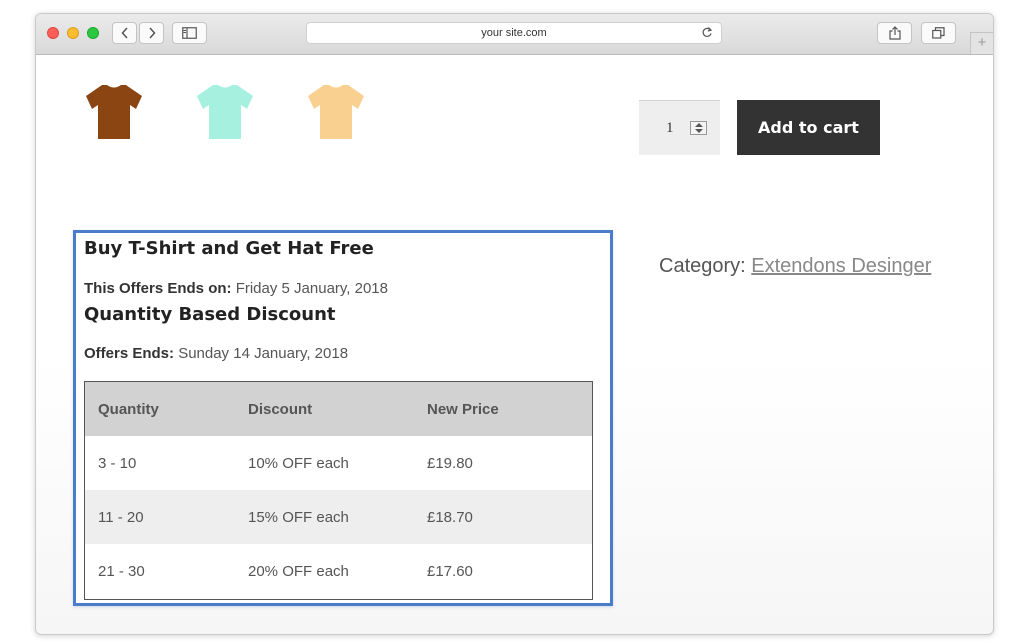  I want to click on header-discount: Discount, so click(280, 409).